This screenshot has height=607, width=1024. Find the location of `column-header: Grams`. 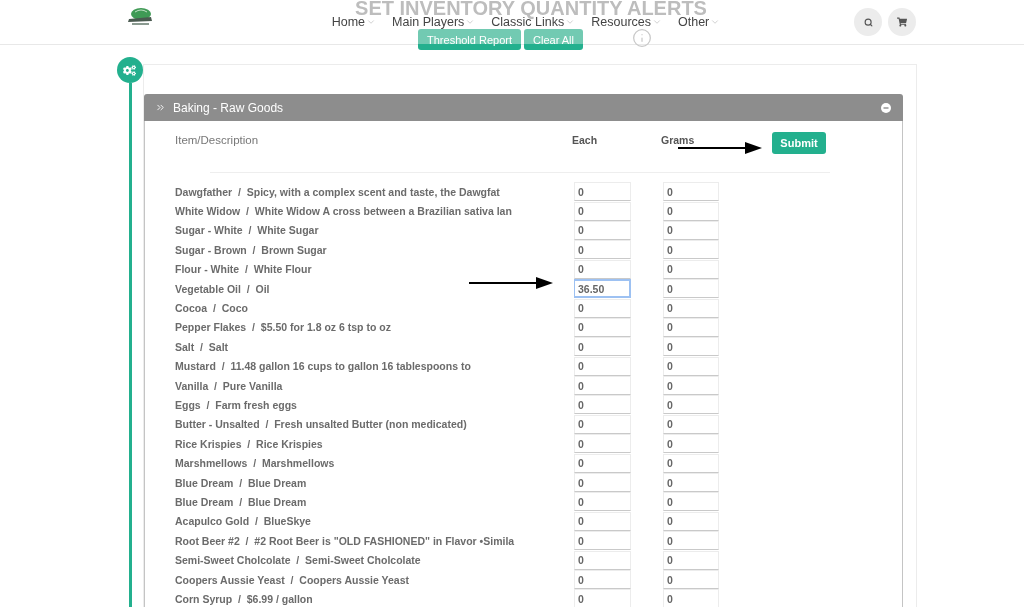

column-header: Grams is located at coordinates (678, 140).